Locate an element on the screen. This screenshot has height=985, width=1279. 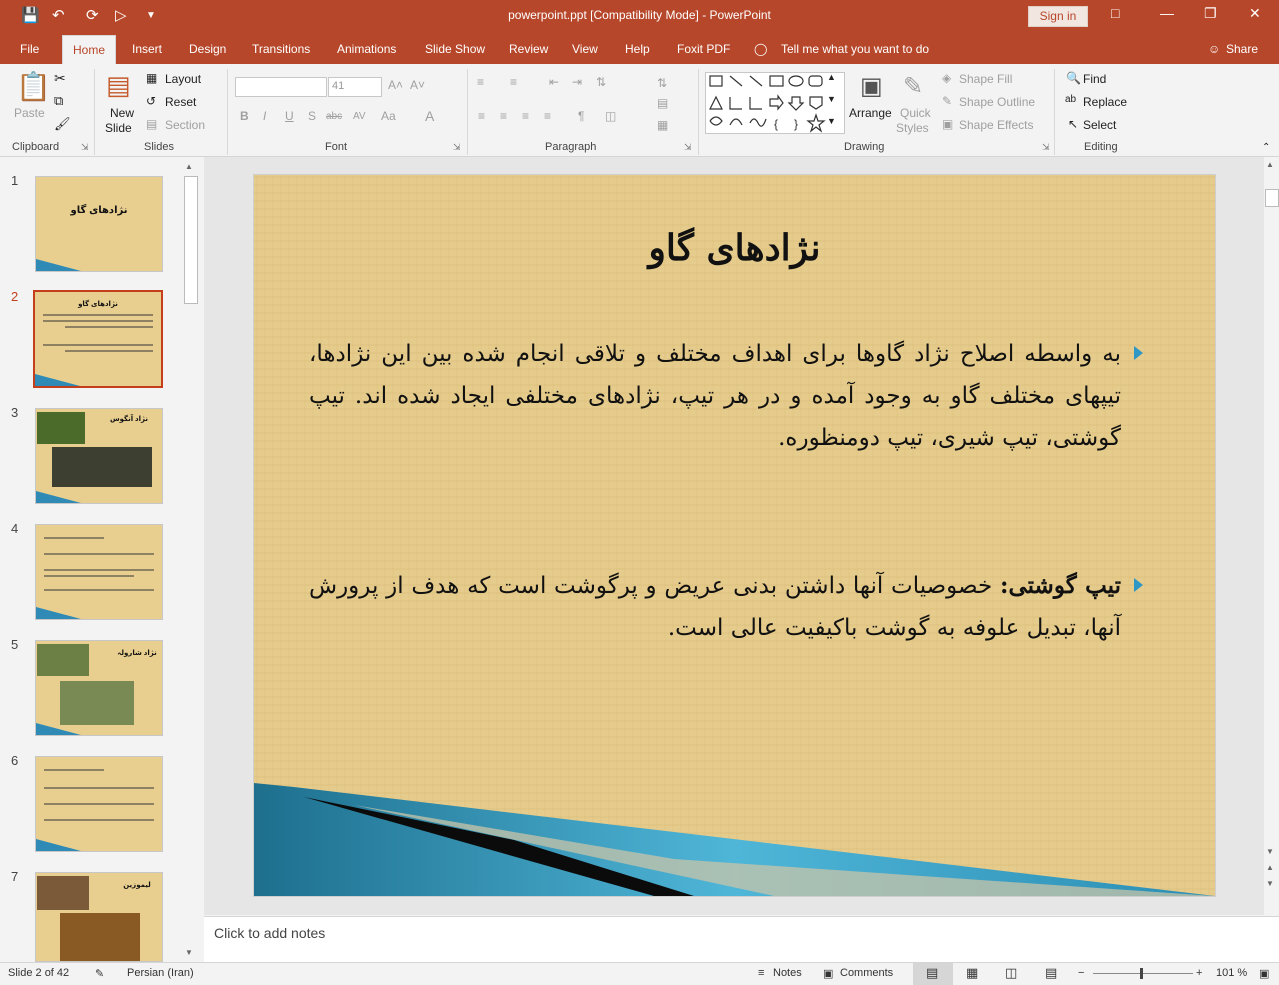
new-slide-icon: ▤ is located at coordinates (118, 85).